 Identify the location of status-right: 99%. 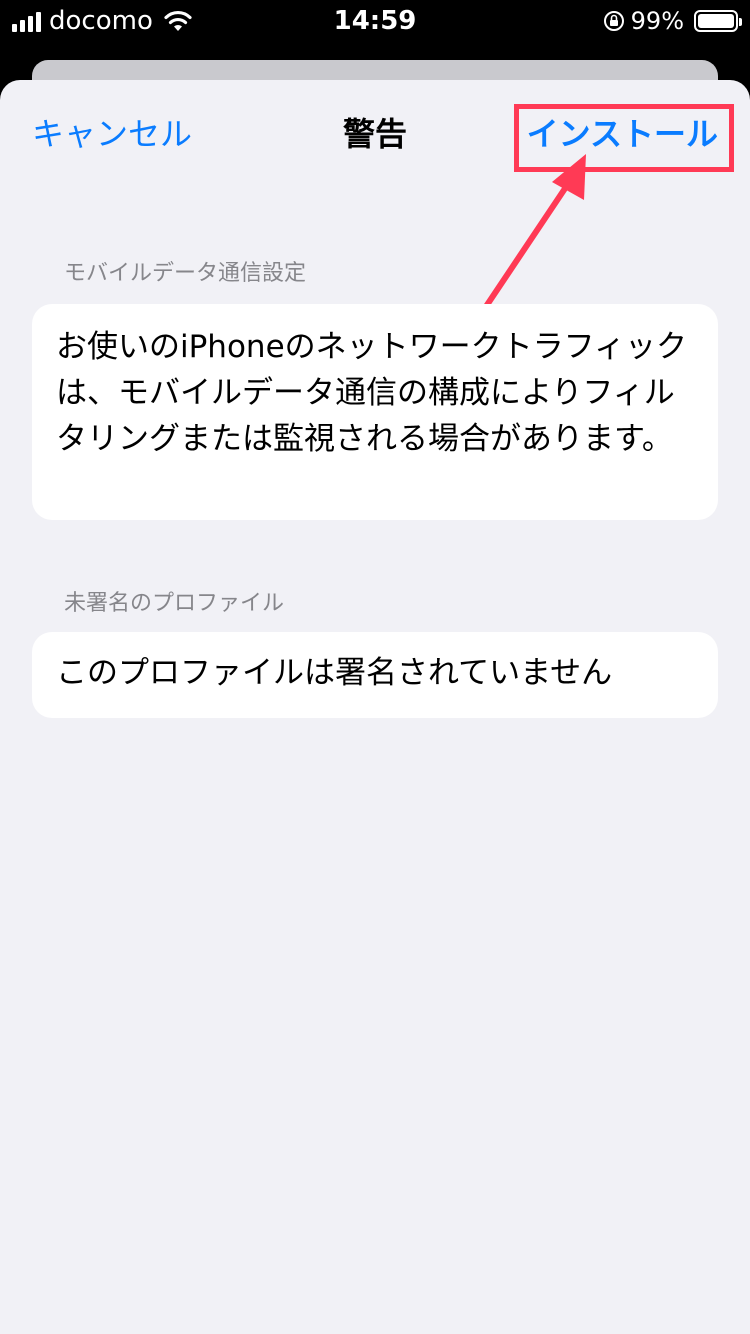
(672, 21).